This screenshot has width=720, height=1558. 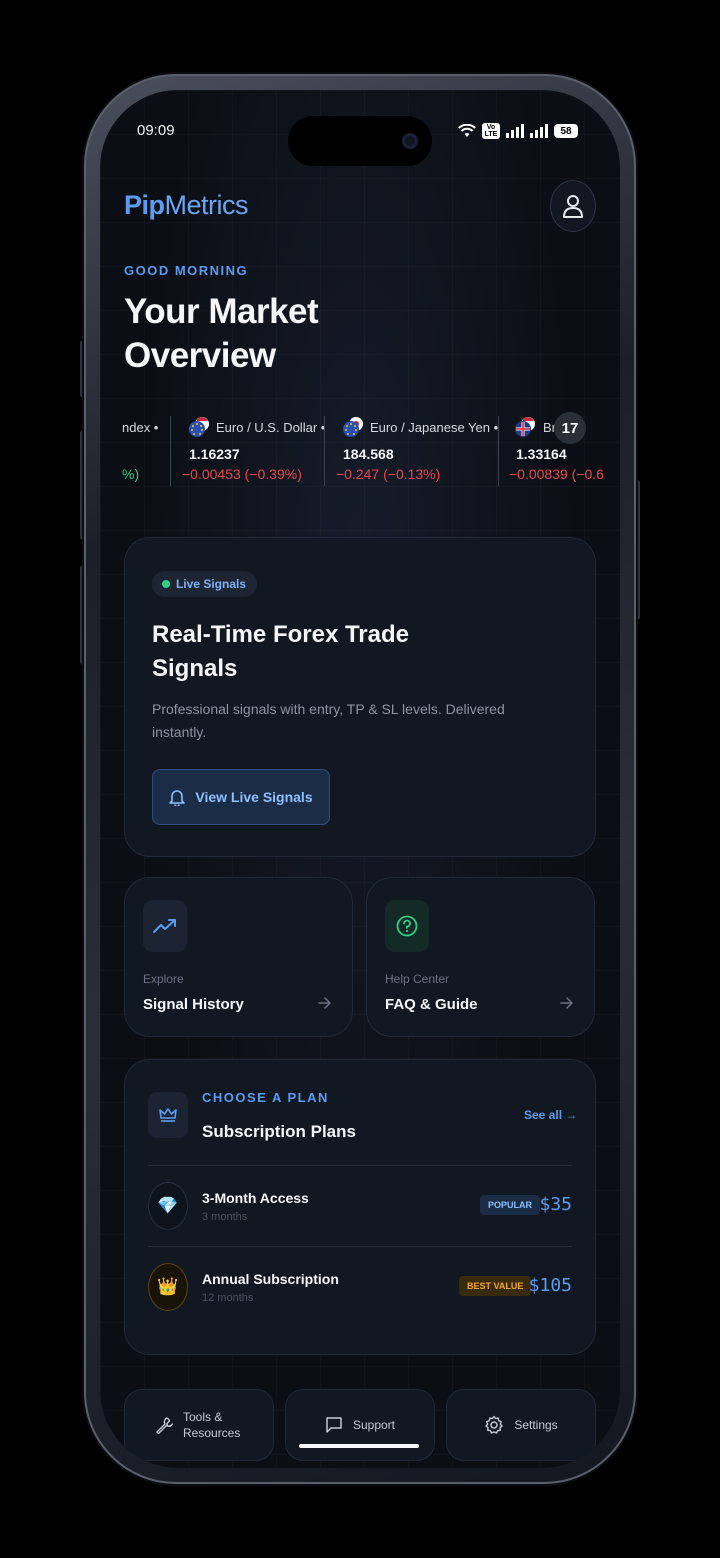 What do you see at coordinates (539, 131) in the screenshot?
I see `signal-icon-sim2` at bounding box center [539, 131].